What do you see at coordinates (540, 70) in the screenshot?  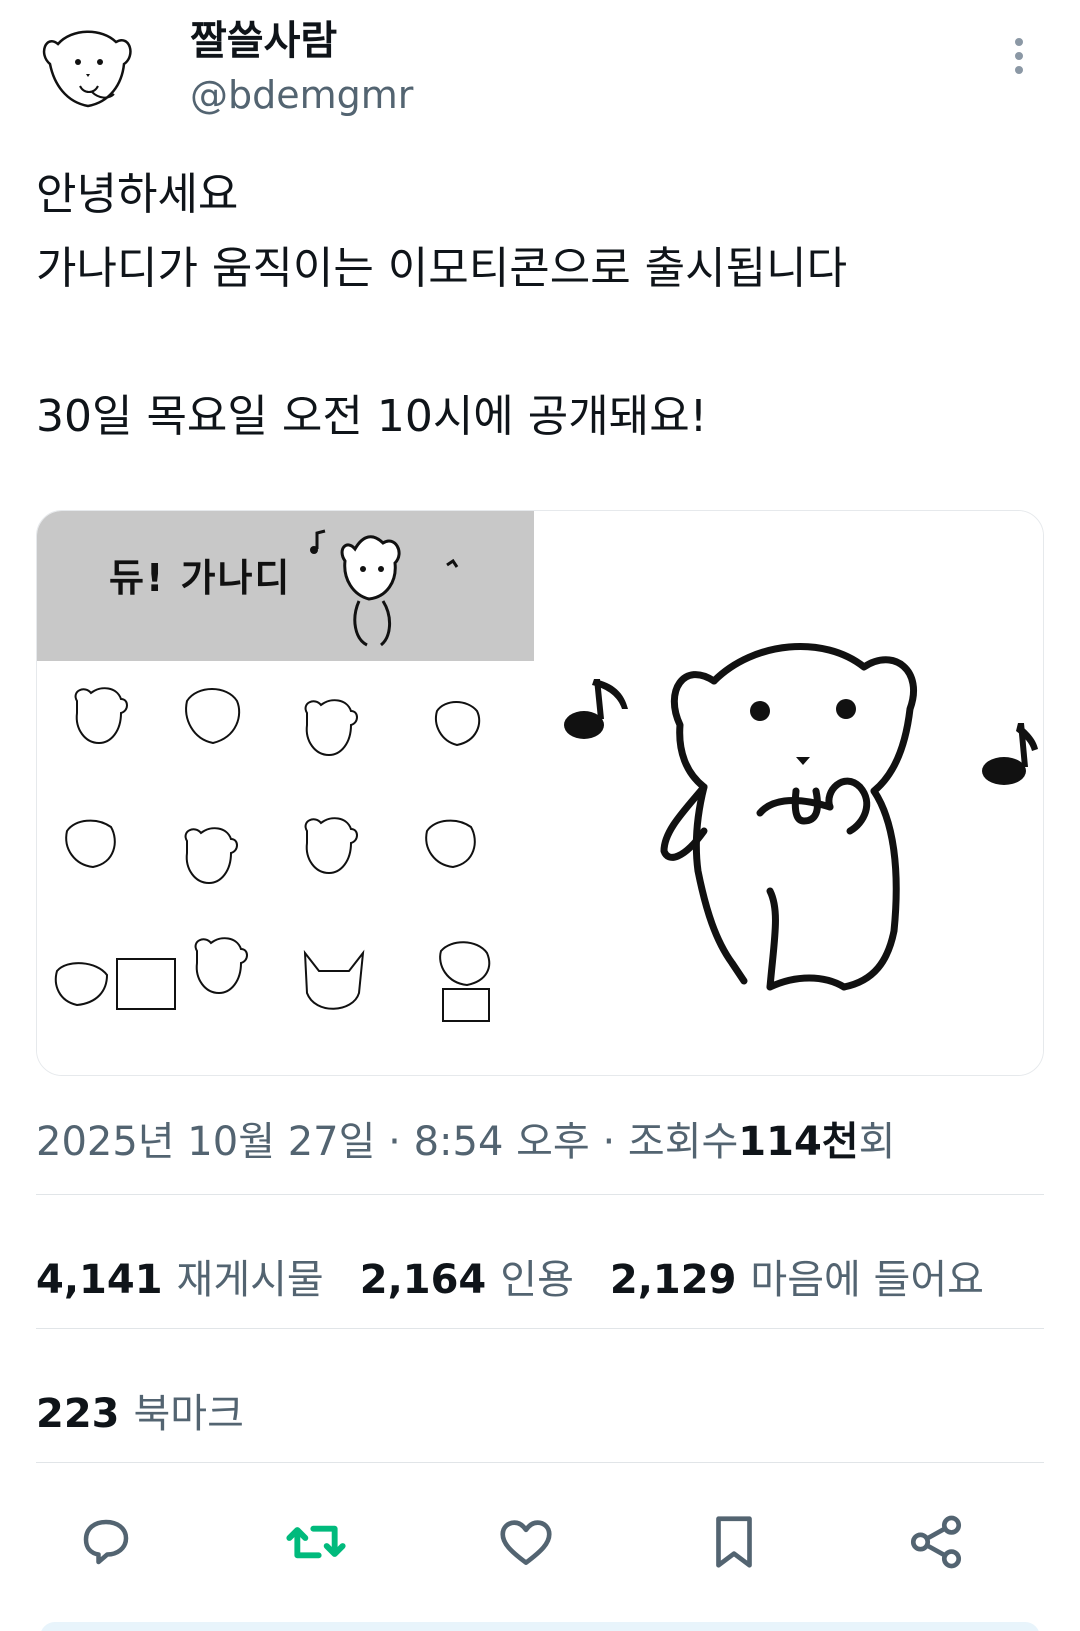 I see `tweet-header: 짤쓸사람 @bdemgmr` at bounding box center [540, 70].